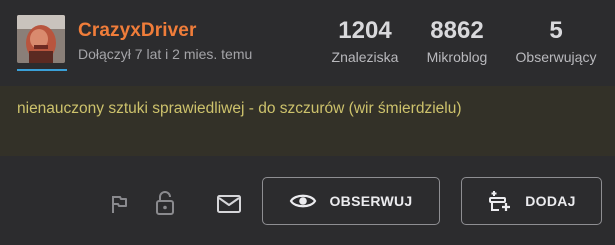 This screenshot has width=615, height=245. What do you see at coordinates (371, 201) in the screenshot?
I see `observe-label: OBSERWUJ` at bounding box center [371, 201].